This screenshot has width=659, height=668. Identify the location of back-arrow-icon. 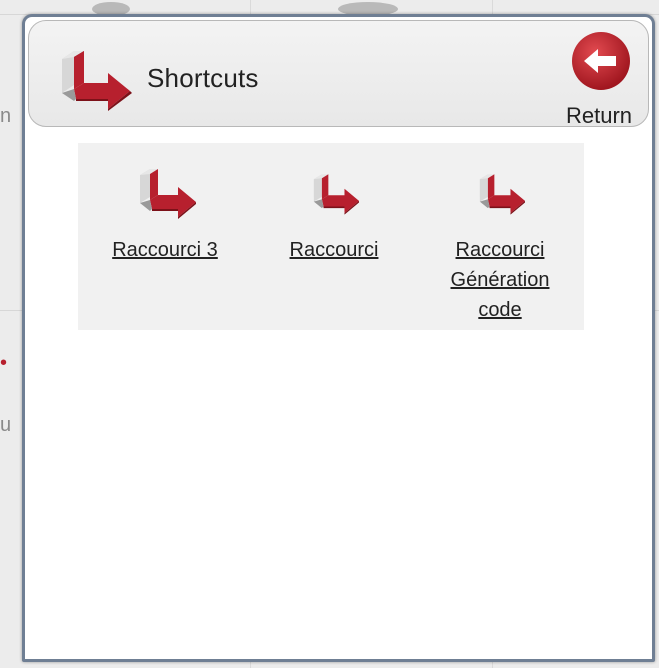
(601, 61).